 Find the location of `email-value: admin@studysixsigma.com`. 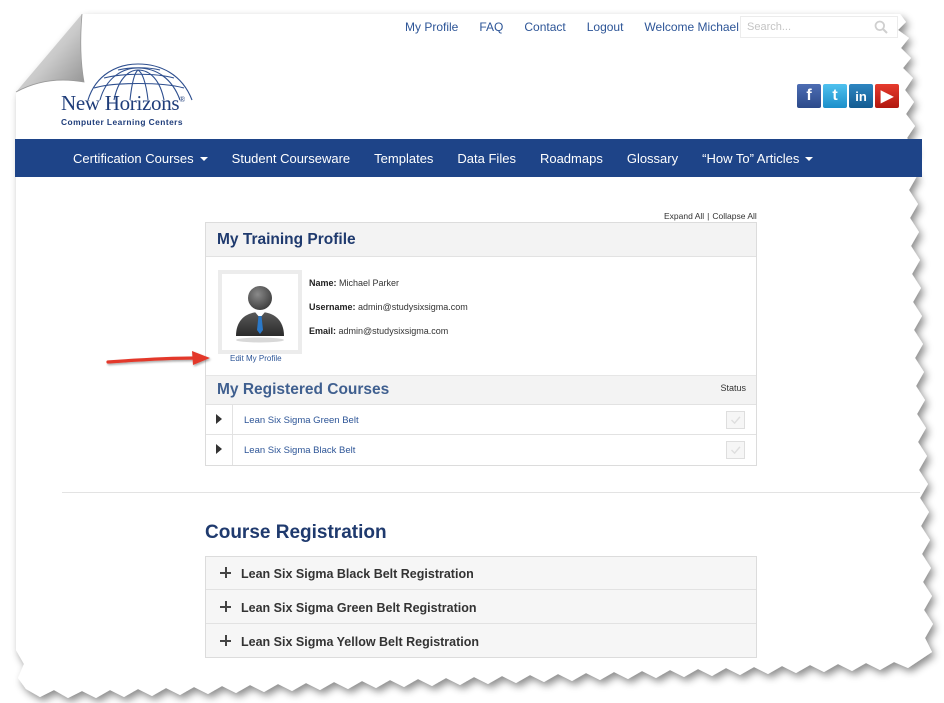

email-value: admin@studysixsigma.com is located at coordinates (393, 331).